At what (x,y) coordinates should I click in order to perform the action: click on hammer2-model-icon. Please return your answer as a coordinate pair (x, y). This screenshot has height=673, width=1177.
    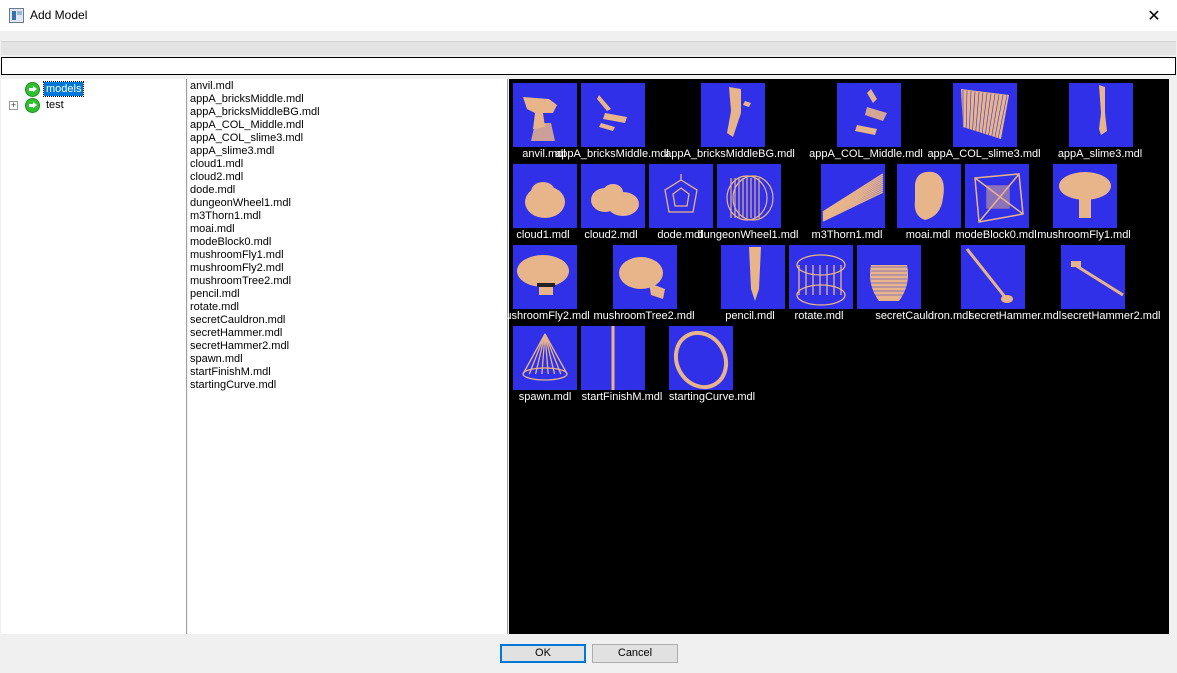
    Looking at the image, I should click on (1097, 279).